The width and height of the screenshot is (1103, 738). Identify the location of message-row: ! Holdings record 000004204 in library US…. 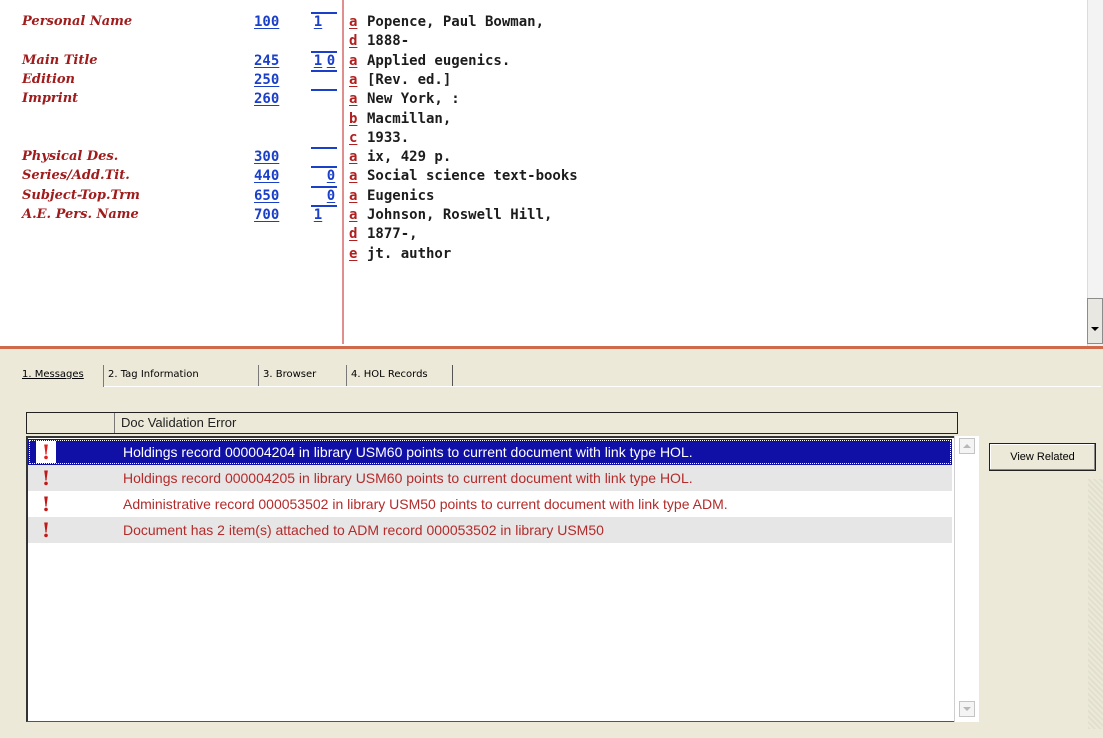
(490, 452).